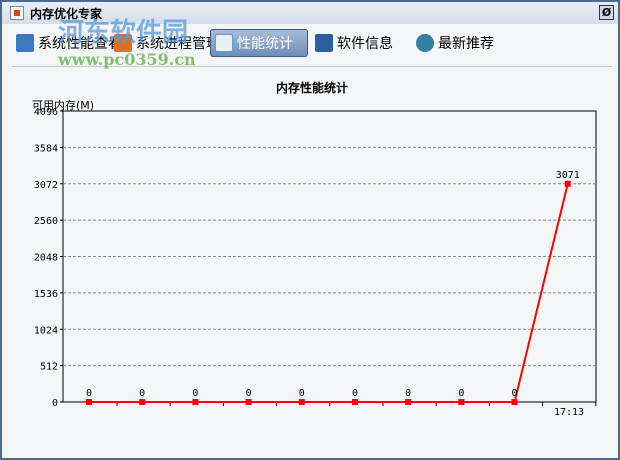  What do you see at coordinates (46, 148) in the screenshot?
I see `y-tick-label: 3584` at bounding box center [46, 148].